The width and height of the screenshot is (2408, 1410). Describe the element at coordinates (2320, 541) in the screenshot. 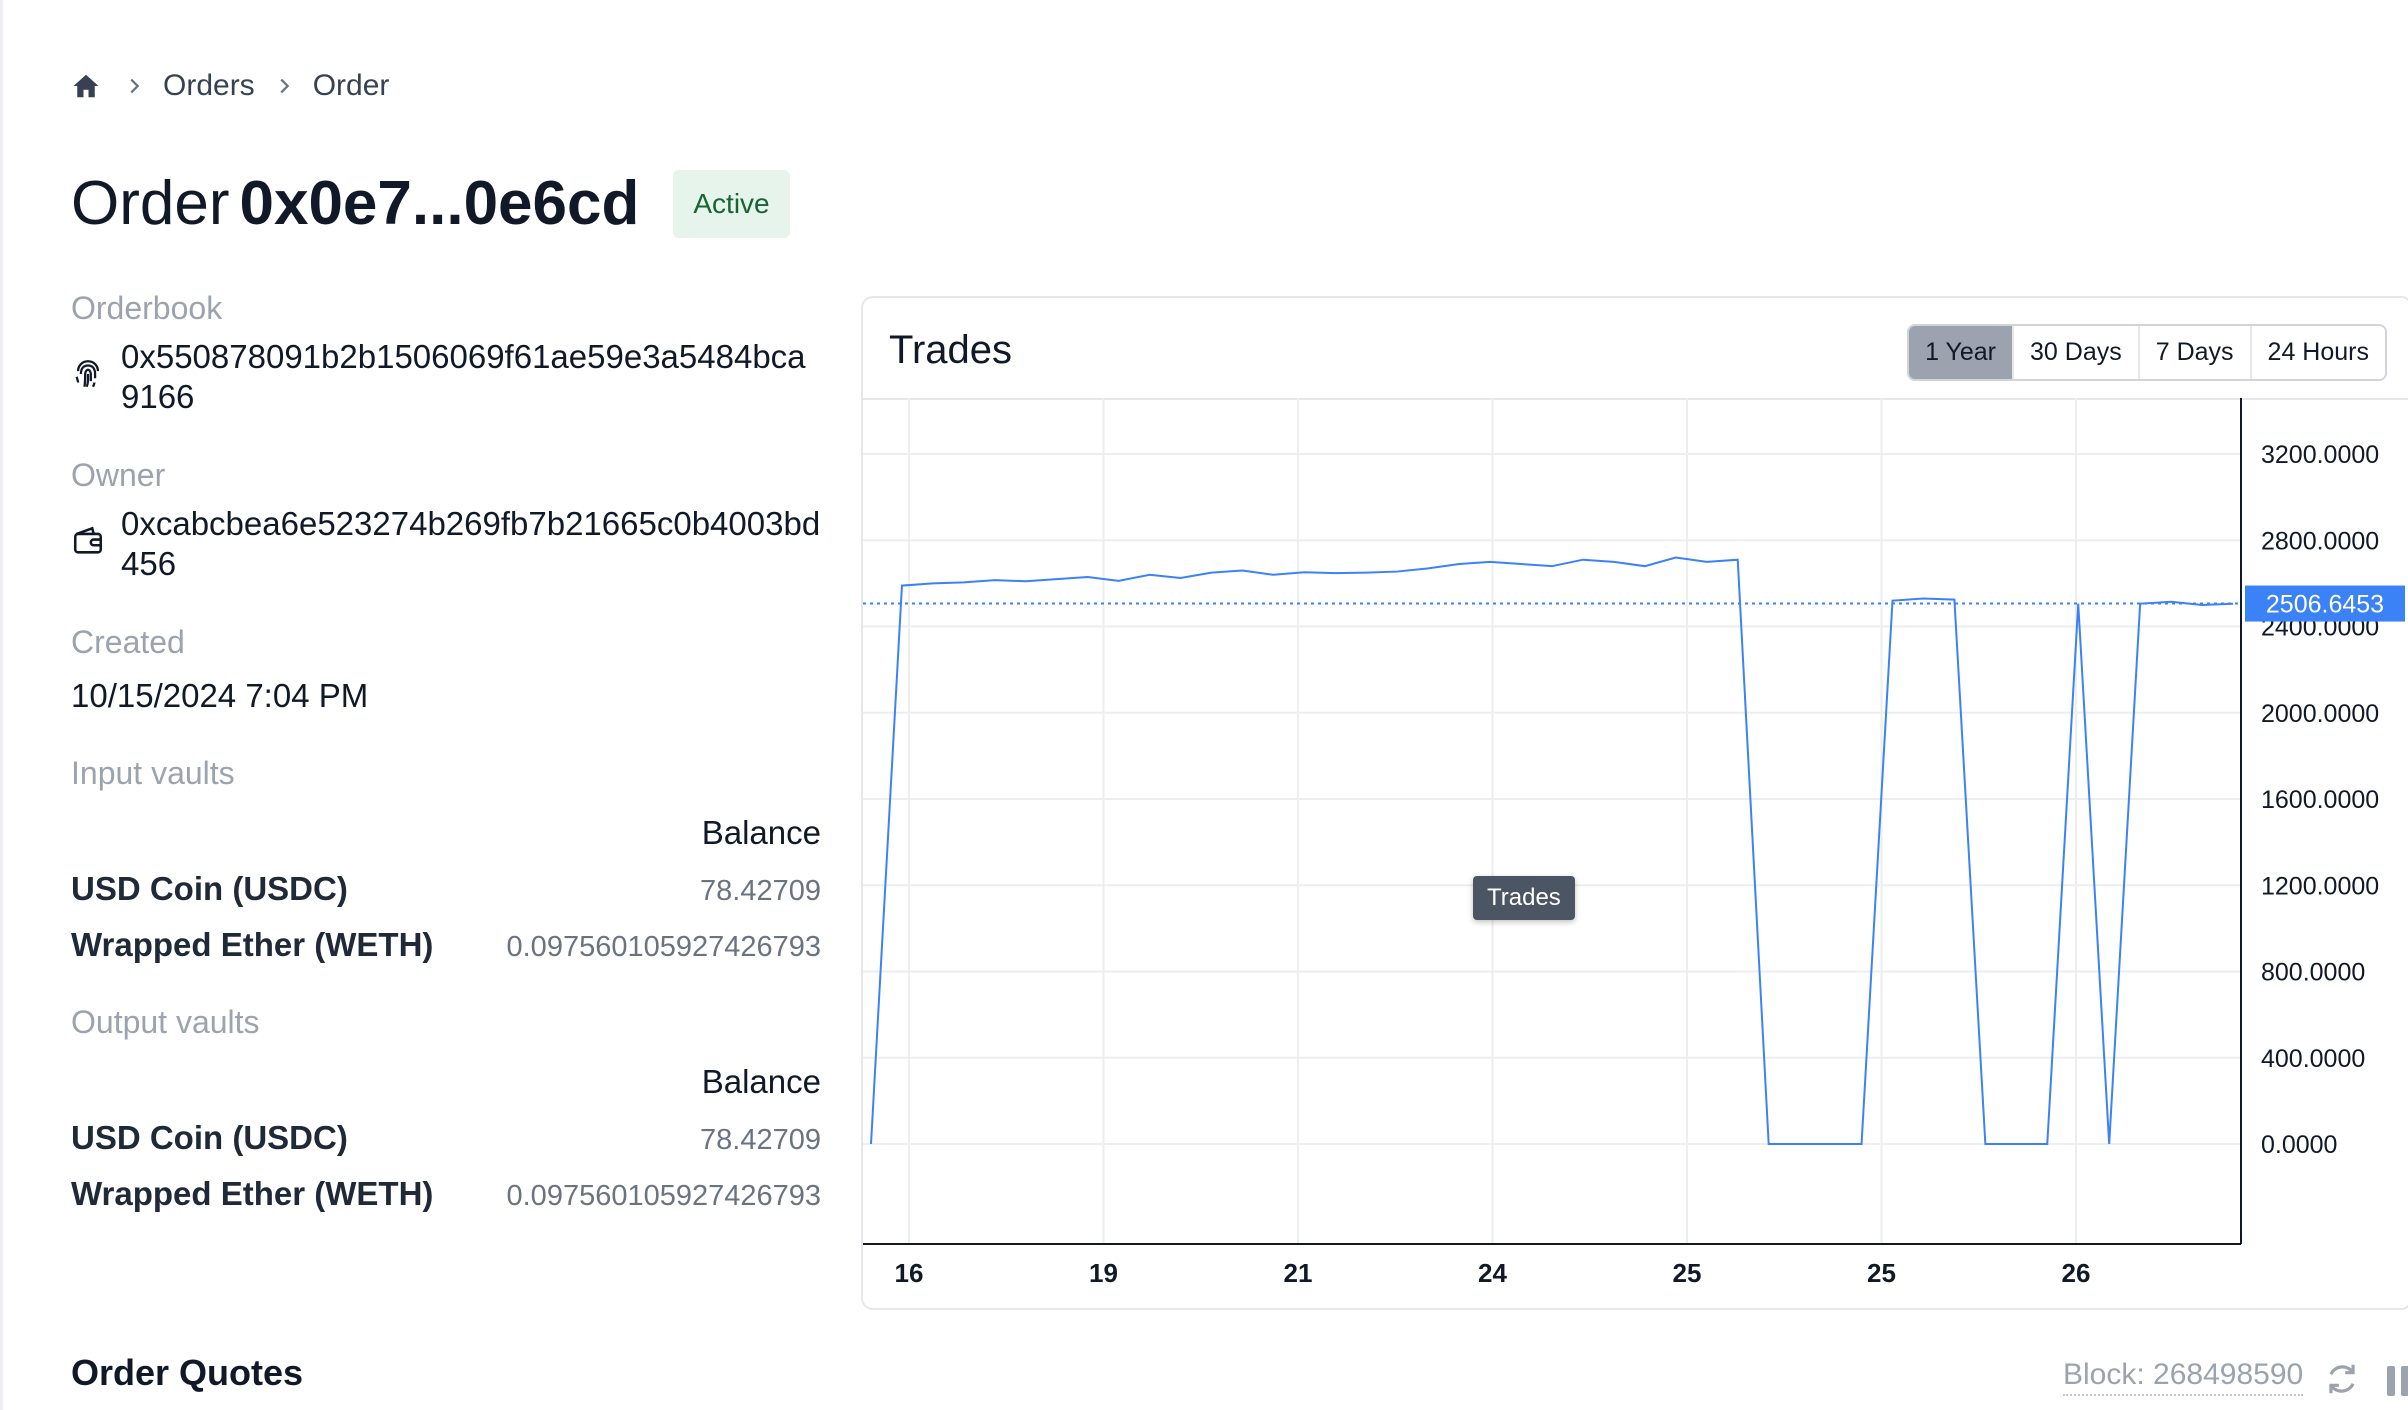

I see `y-tick-label: 2800.0000` at that location.